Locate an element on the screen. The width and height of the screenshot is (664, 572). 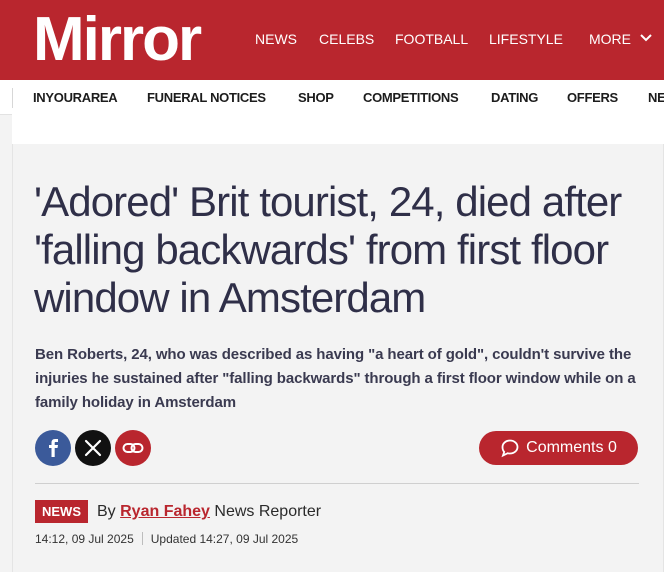
subnav-item-offers: OFFERS is located at coordinates (592, 97).